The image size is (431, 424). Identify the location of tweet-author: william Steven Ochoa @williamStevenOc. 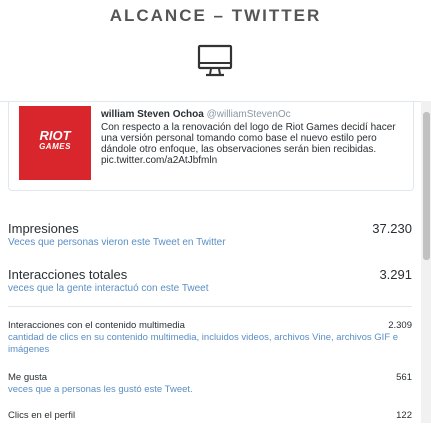
(196, 114).